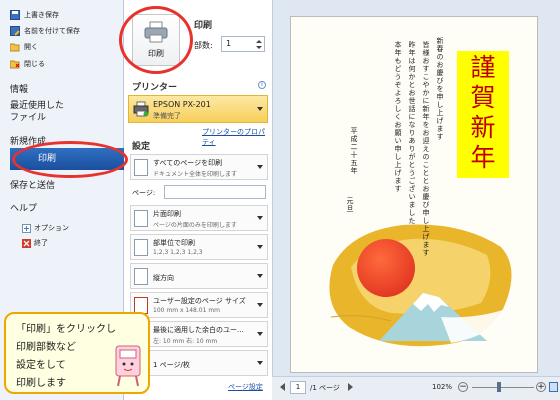 The height and width of the screenshot is (400, 560). I want to click on sides-title: 片面印刷, so click(167, 214).